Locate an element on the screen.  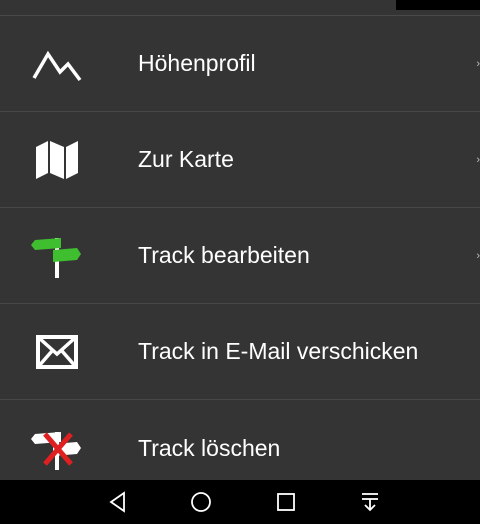
menu-item-label: Track in E-Mail verschicken is located at coordinates (278, 351).